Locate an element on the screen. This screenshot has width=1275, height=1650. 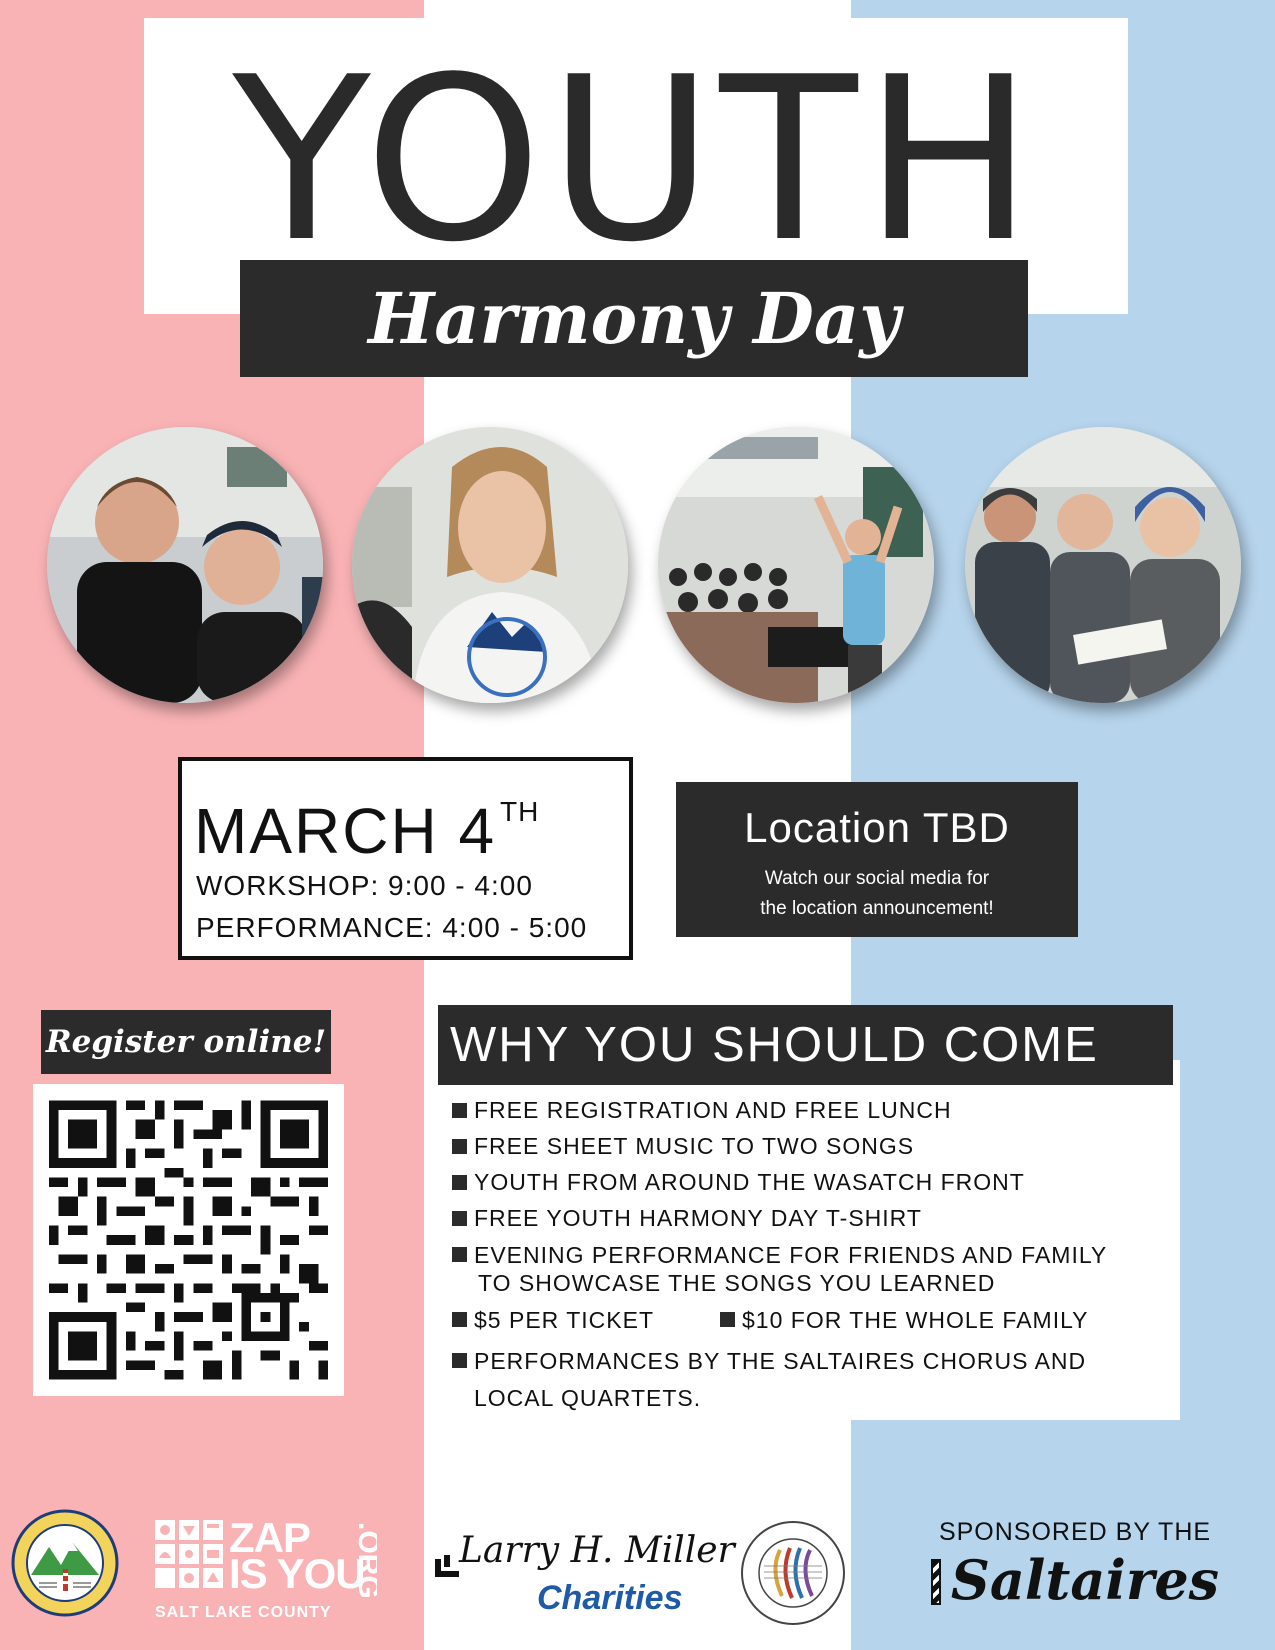
list-item-text-continued: TO SHOWCASE THE SONGS YOU LEARNED is located at coordinates (737, 1283).